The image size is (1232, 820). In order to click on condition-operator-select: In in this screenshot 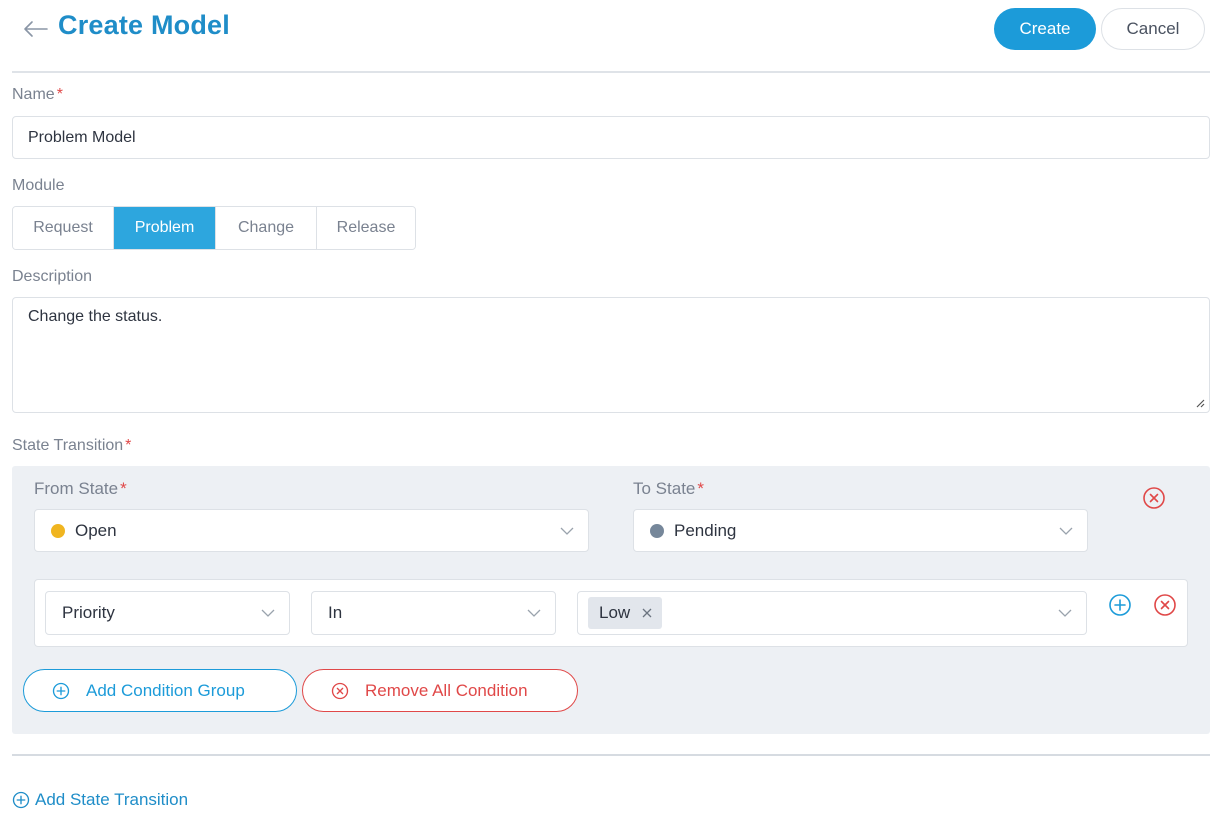, I will do `click(433, 613)`.